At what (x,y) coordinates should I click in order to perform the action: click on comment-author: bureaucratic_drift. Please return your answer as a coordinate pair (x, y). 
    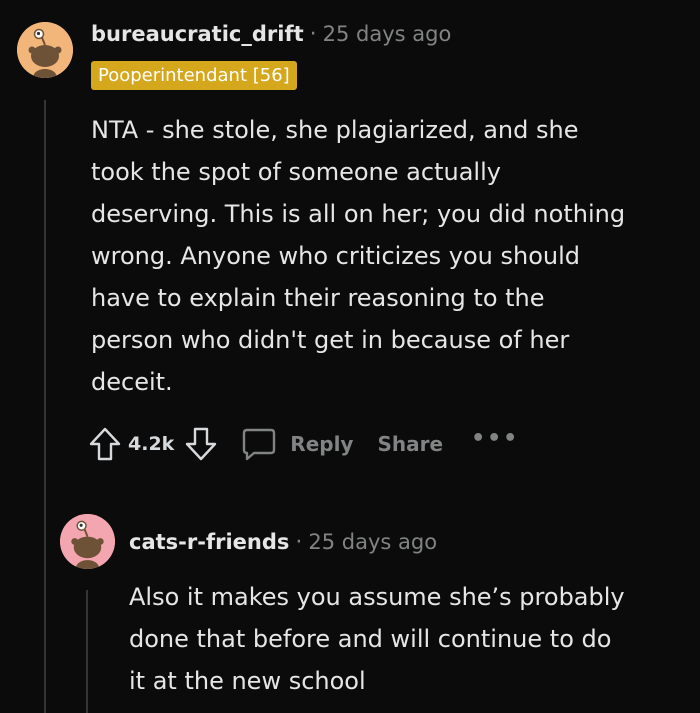
    Looking at the image, I should click on (197, 34).